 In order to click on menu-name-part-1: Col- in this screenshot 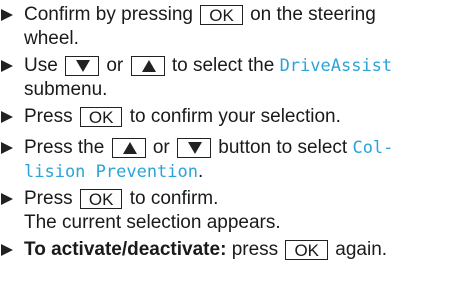, I will do `click(373, 148)`.